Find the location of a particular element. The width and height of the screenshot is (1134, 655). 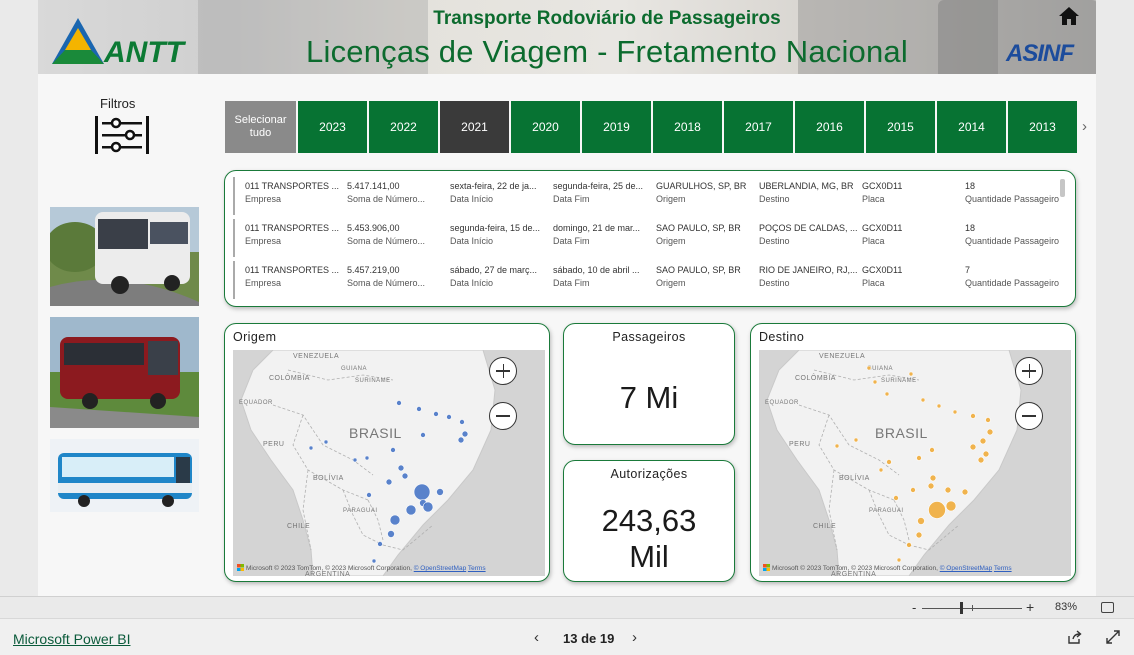

zoom-plus-button: + is located at coordinates (1030, 607).